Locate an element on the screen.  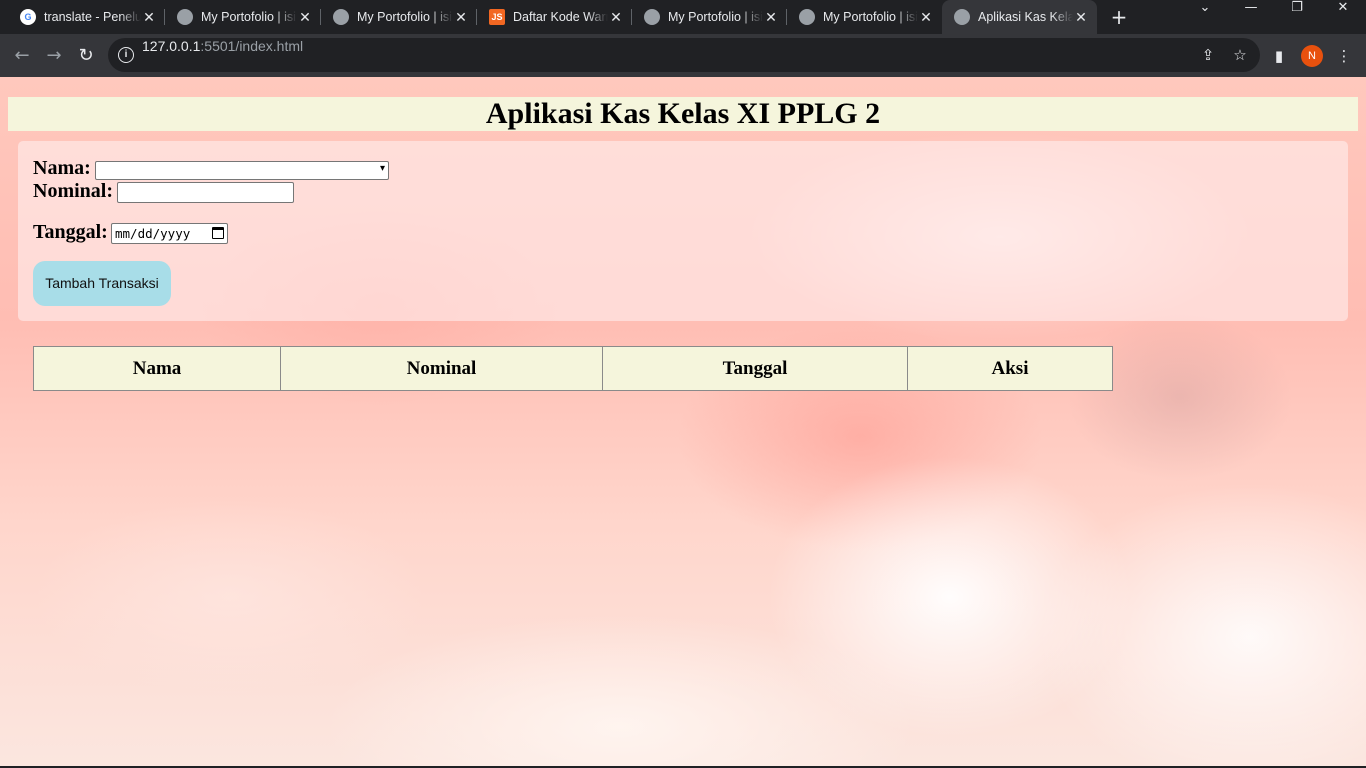
browser-tab: G translate - Penelusuran Google ✕ is located at coordinates (86, 17).